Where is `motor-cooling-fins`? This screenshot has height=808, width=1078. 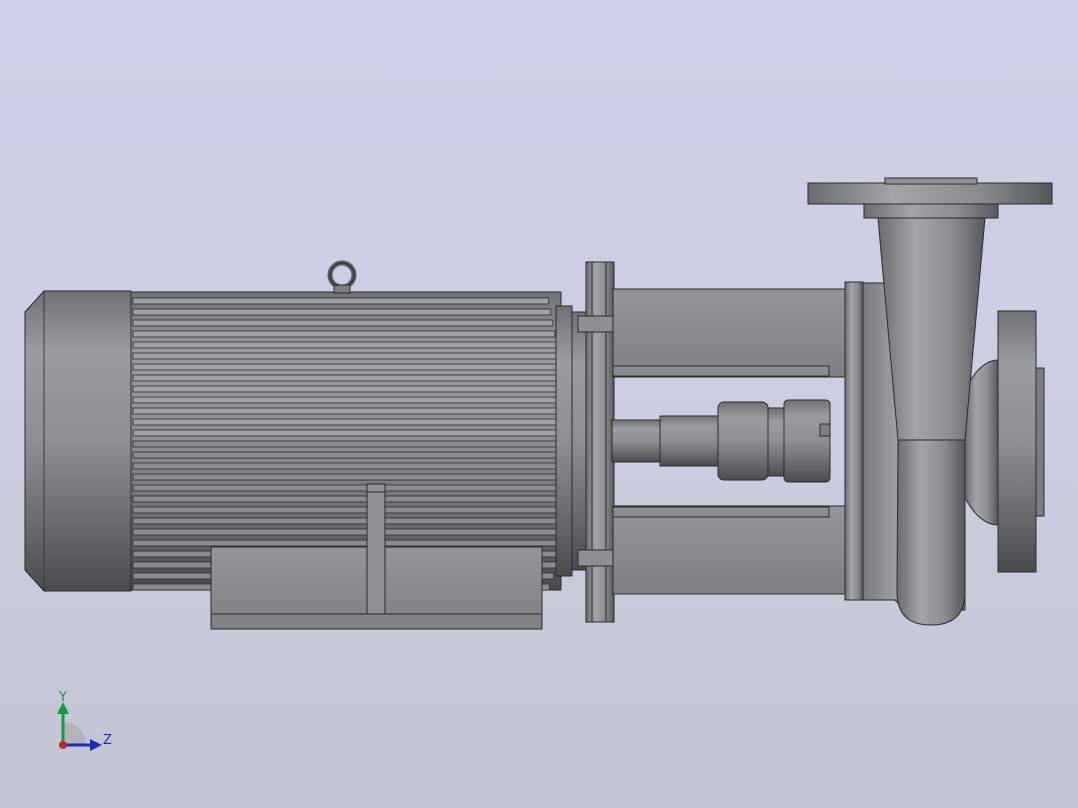 motor-cooling-fins is located at coordinates (346, 444).